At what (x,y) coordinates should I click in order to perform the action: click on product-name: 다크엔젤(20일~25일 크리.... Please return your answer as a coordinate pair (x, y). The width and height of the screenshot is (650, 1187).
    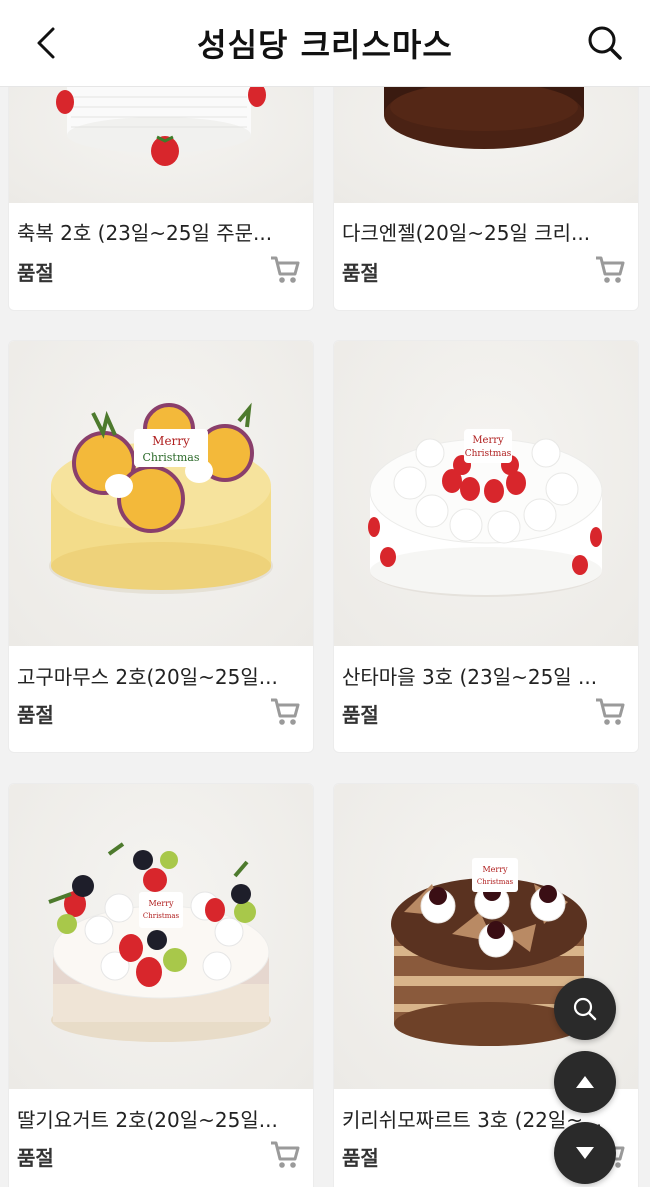
    Looking at the image, I should click on (487, 231).